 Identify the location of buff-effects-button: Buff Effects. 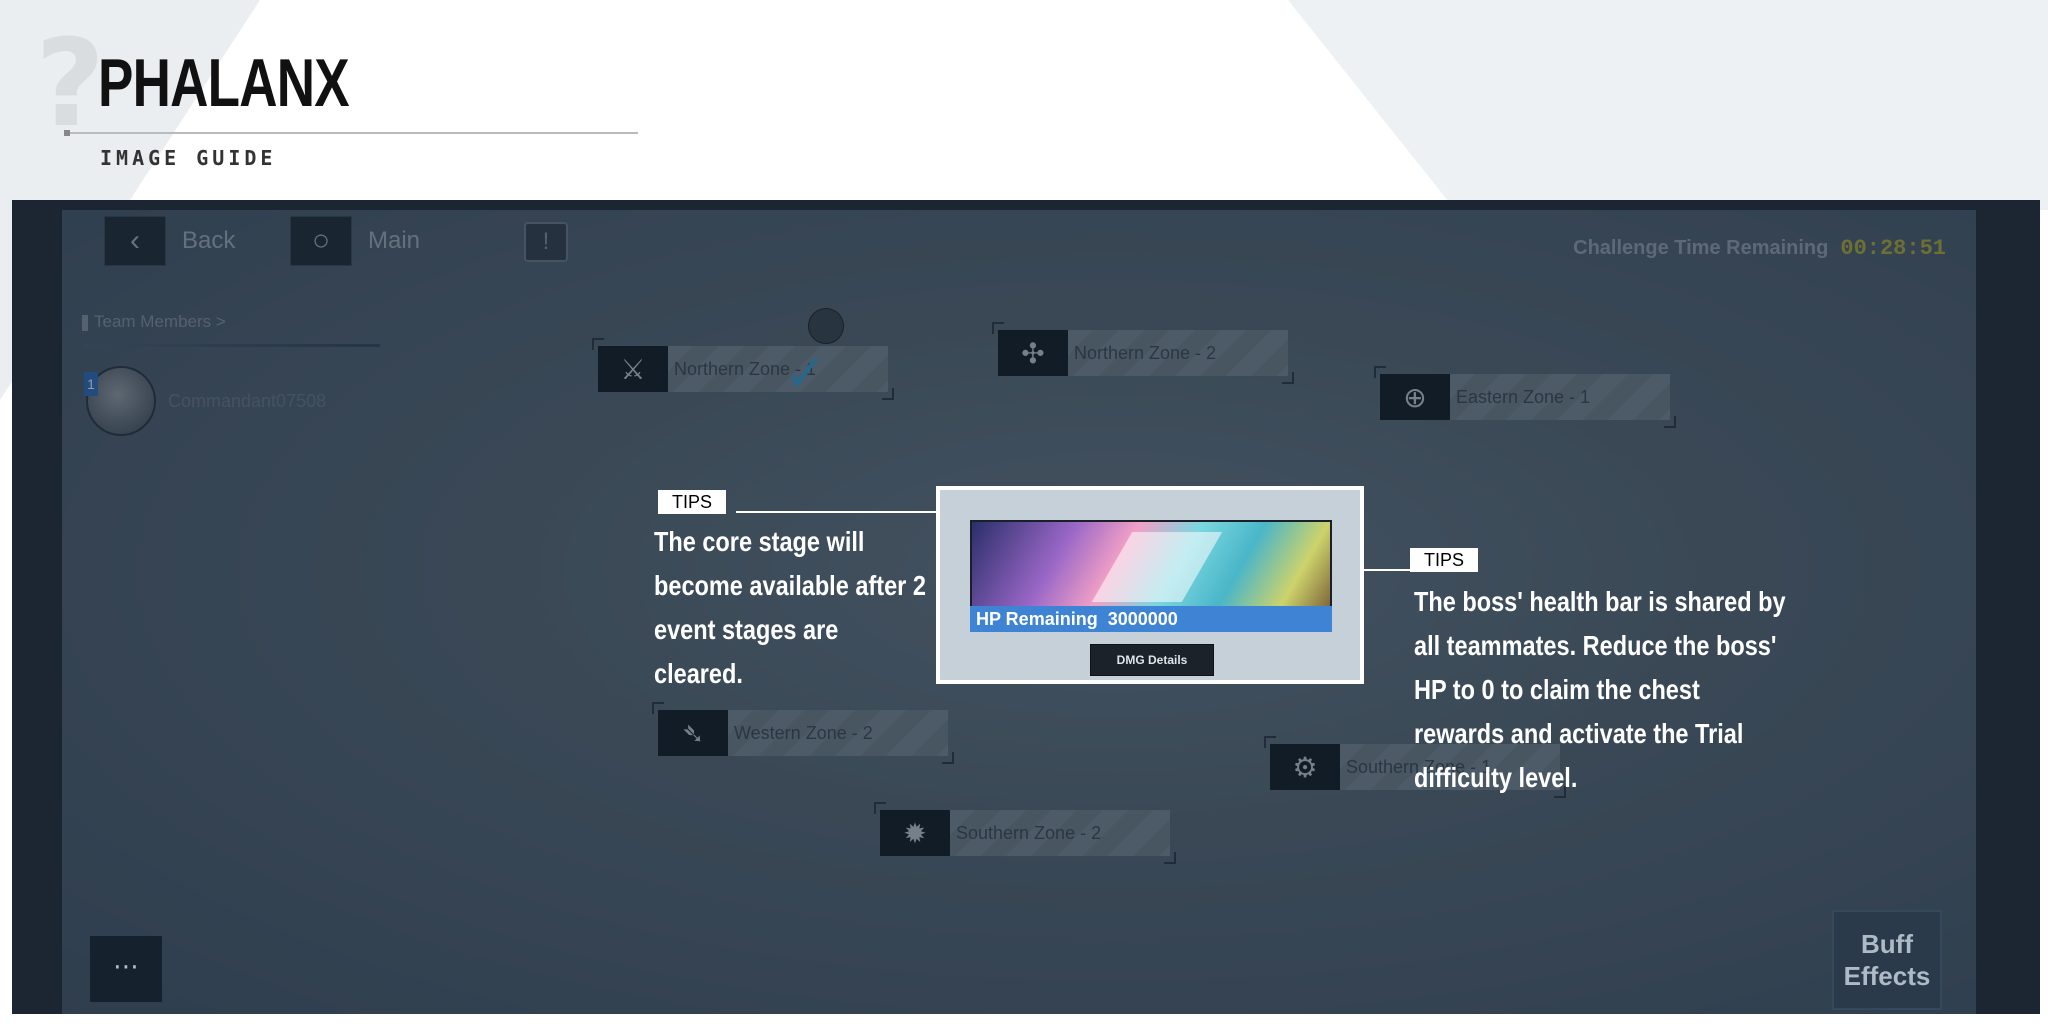
(1887, 960).